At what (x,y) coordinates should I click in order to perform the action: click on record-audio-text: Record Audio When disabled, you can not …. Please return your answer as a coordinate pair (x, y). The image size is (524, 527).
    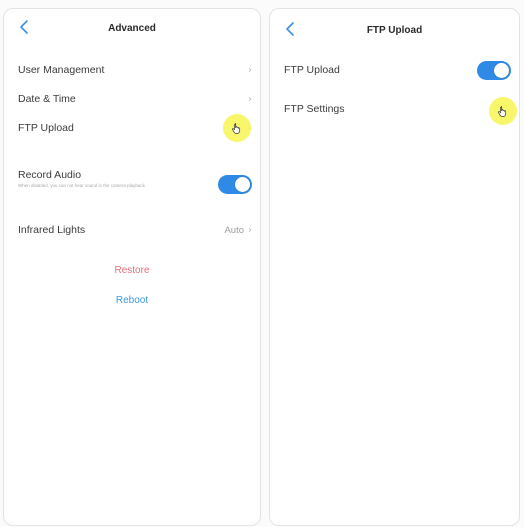
    Looking at the image, I should click on (100, 179).